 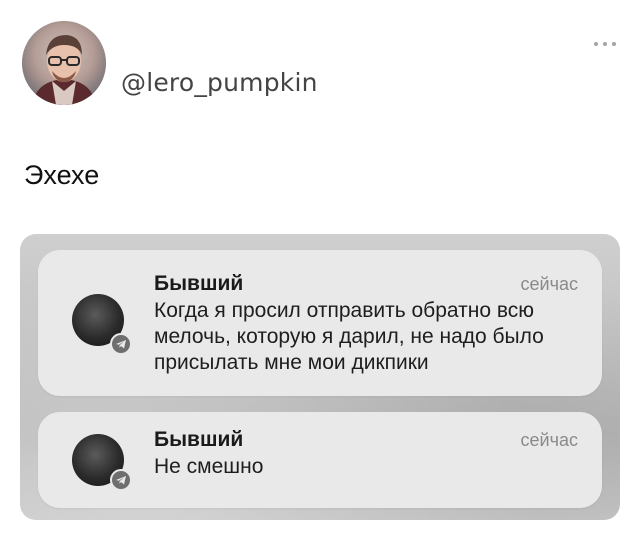 What do you see at coordinates (219, 82) in the screenshot?
I see `author-username: @lero_pumpkin` at bounding box center [219, 82].